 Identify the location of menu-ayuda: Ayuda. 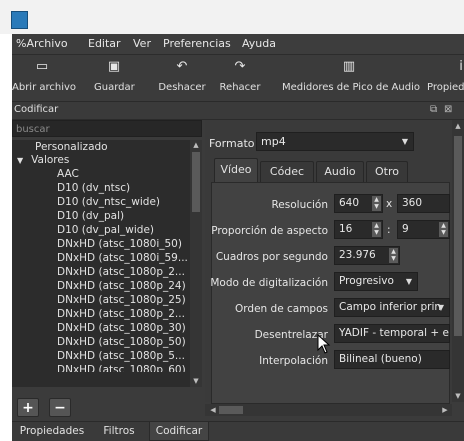
(259, 43).